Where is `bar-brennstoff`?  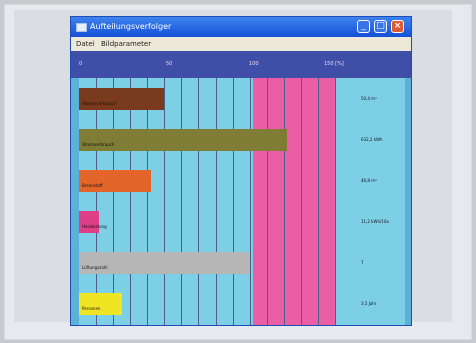
bar-brennstoff is located at coordinates (115, 181).